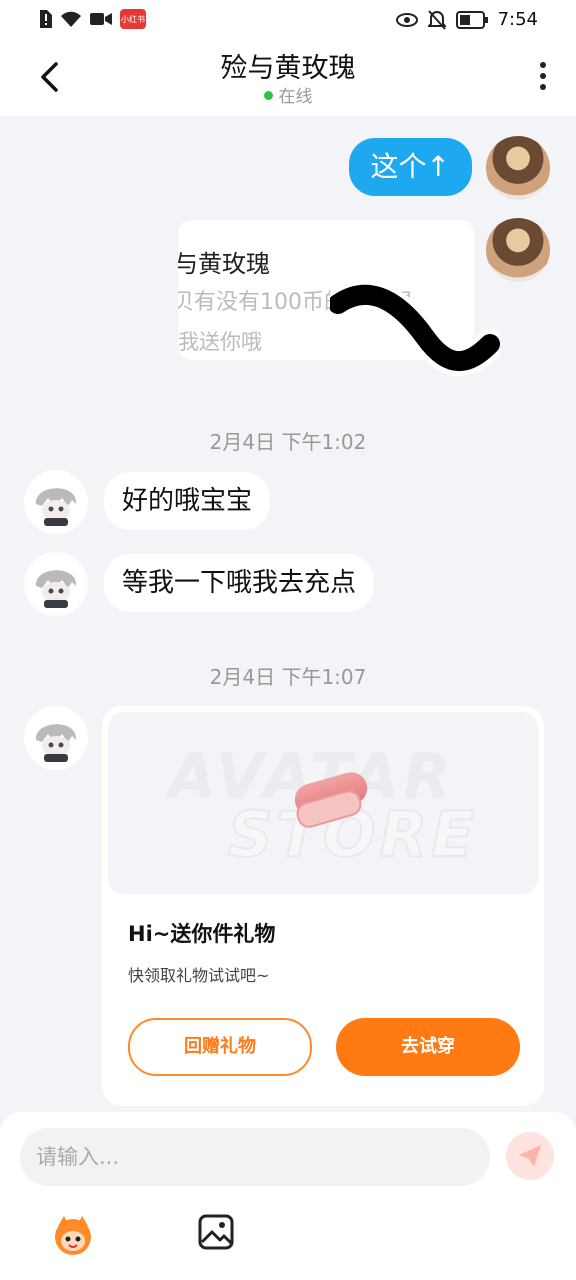  What do you see at coordinates (220, 342) in the screenshot?
I see `quote-line: 要我送你哦` at bounding box center [220, 342].